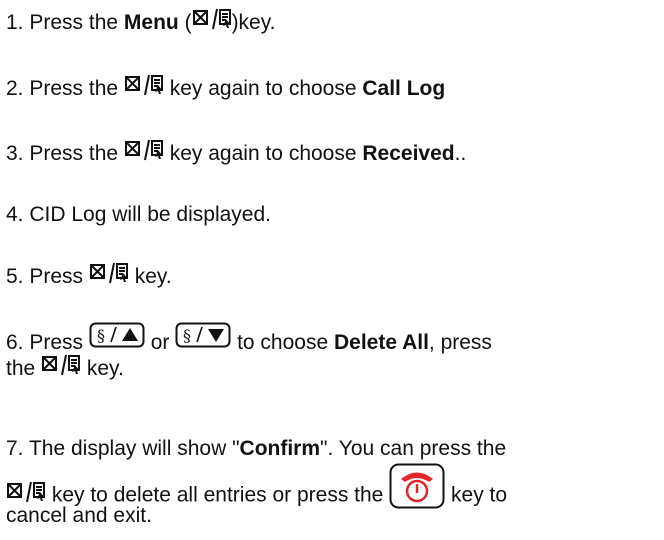 The width and height of the screenshot is (664, 540). I want to click on step-text: The display will show ", so click(134, 448).